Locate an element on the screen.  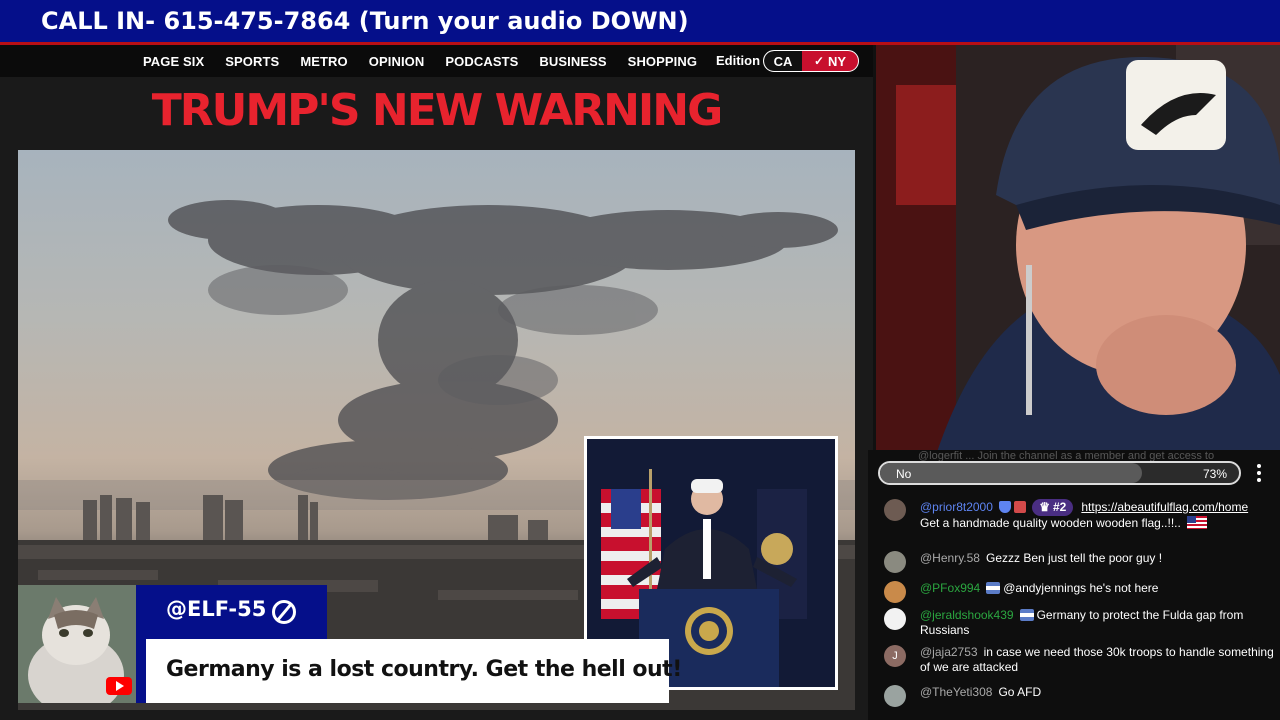
nav-item-business: BUSINESS is located at coordinates (572, 61).